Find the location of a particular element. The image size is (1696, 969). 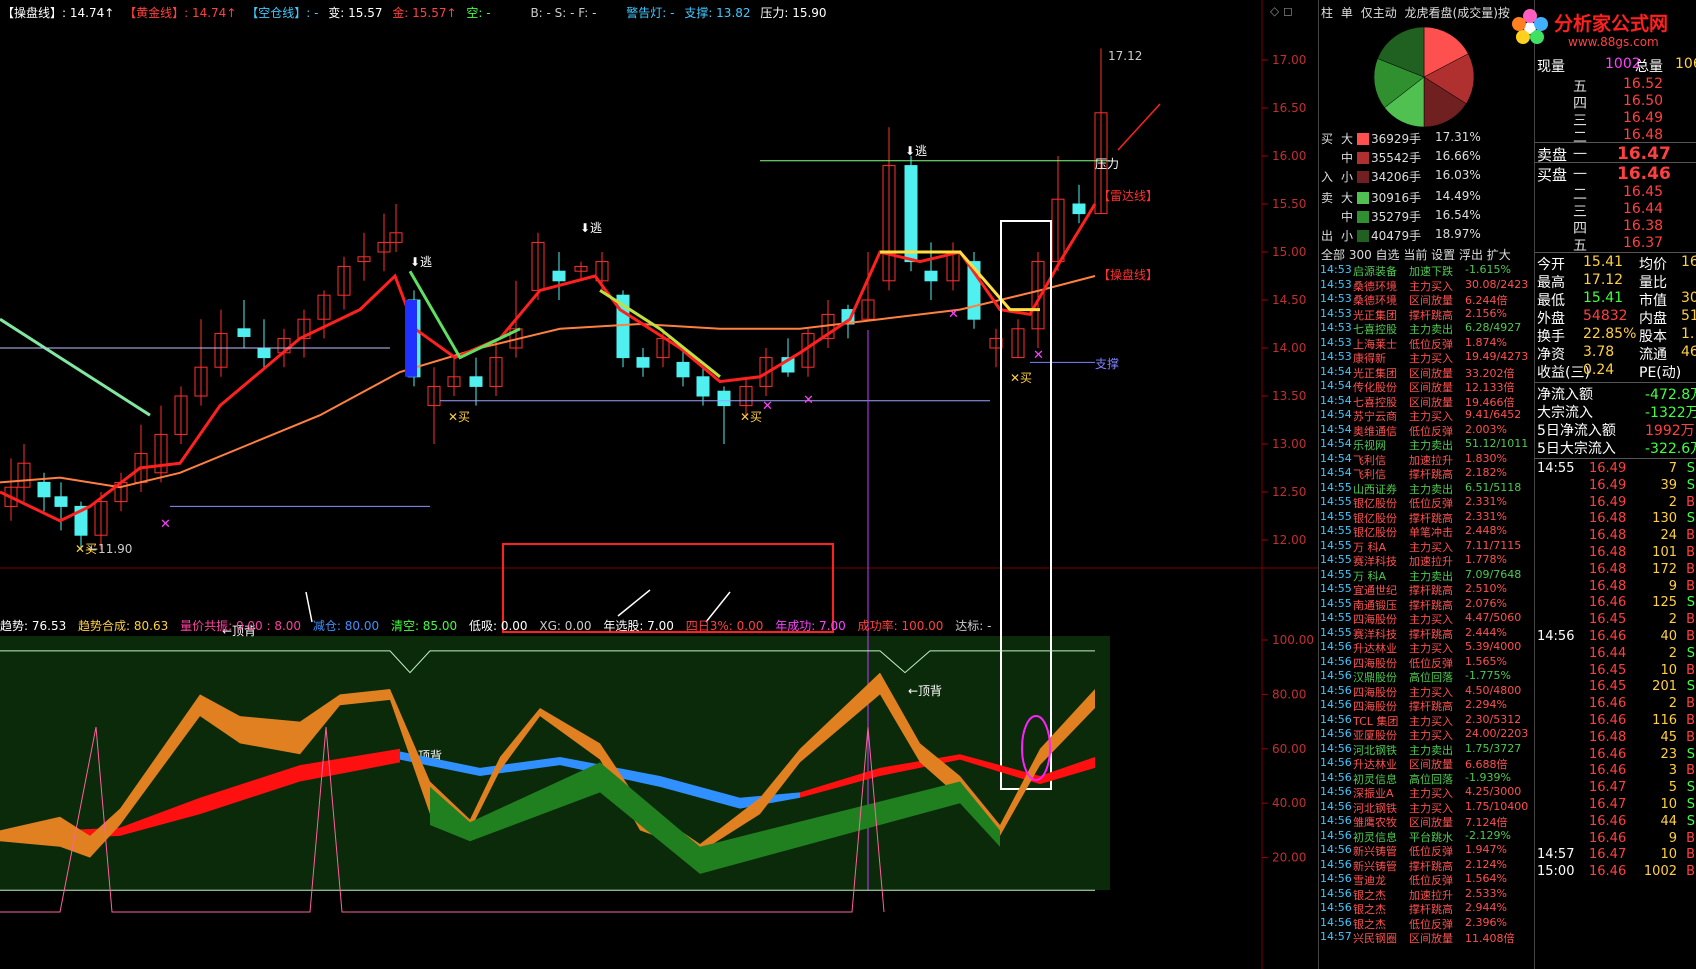

news-time: 14:54 is located at coordinates (1336, 400).